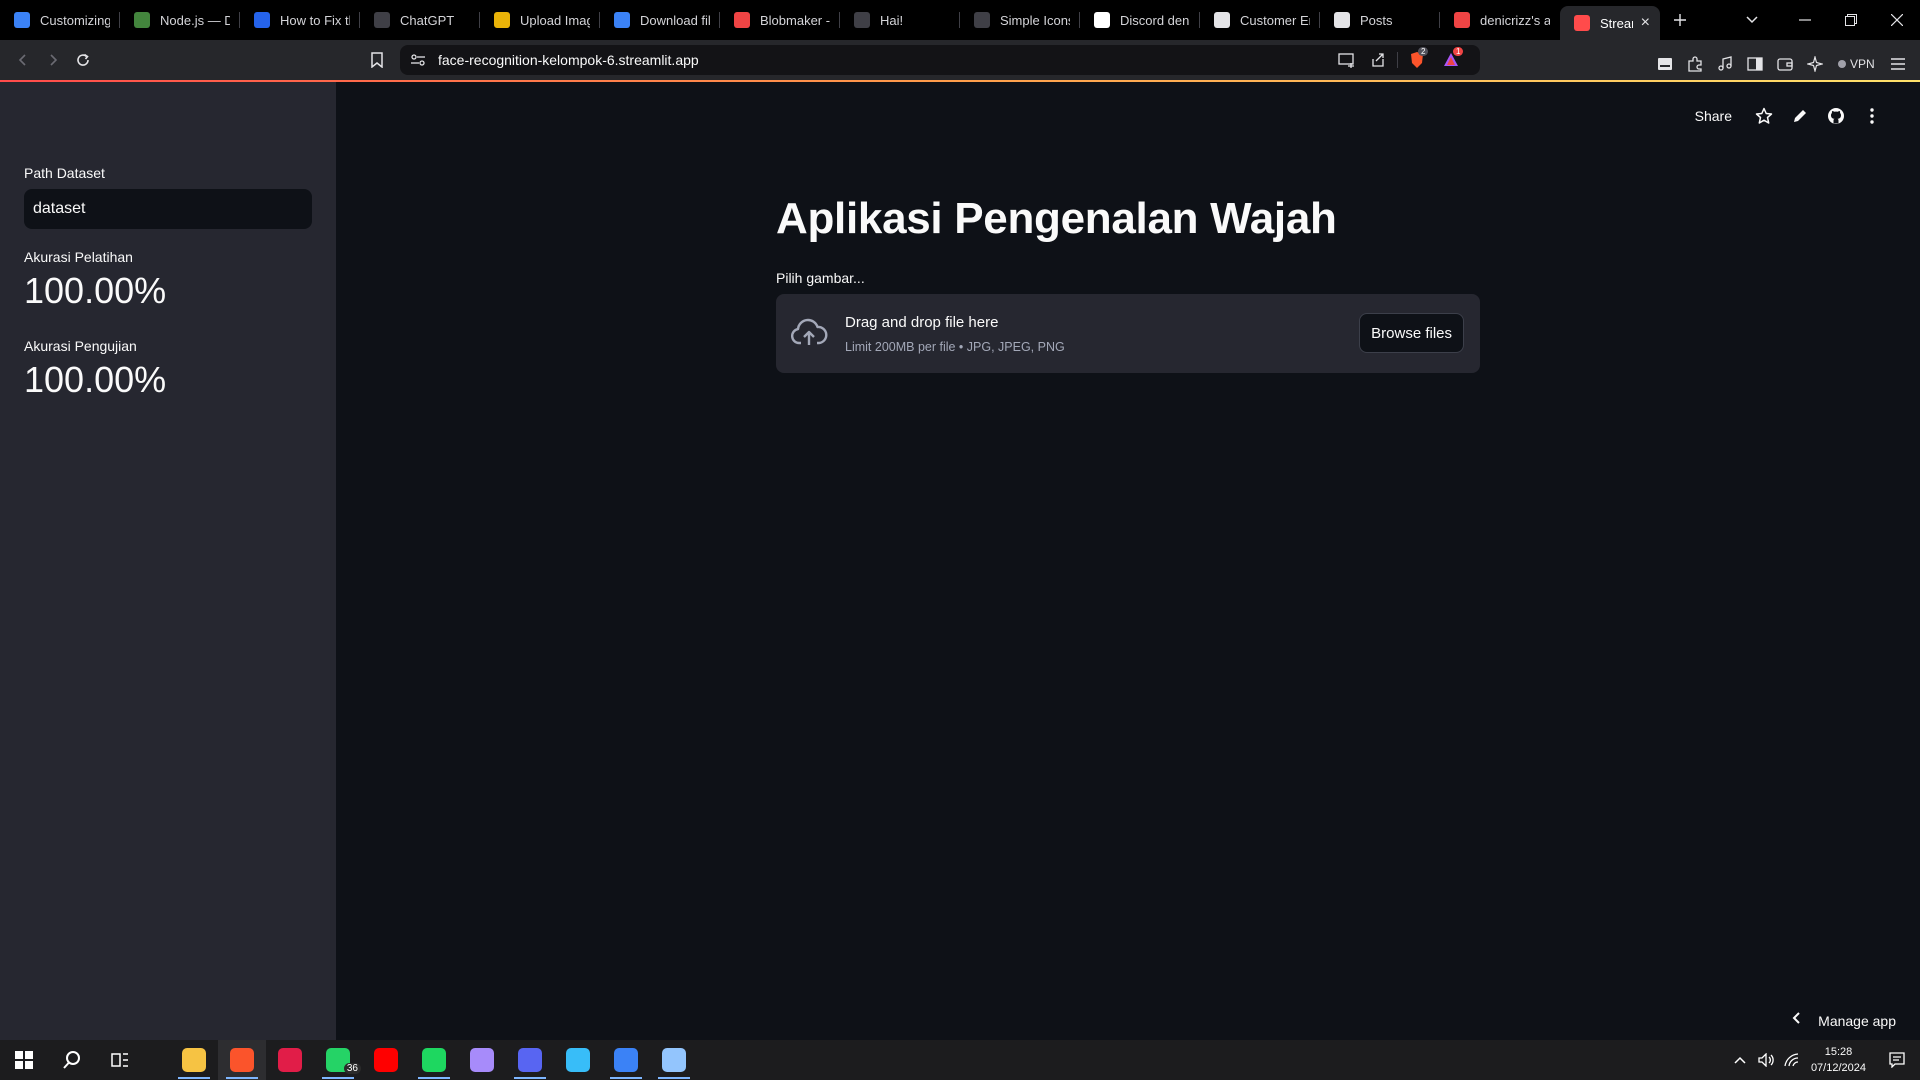 The image size is (1920, 1080). Describe the element at coordinates (338, 1060) in the screenshot. I see `taskbar-app: 36` at that location.